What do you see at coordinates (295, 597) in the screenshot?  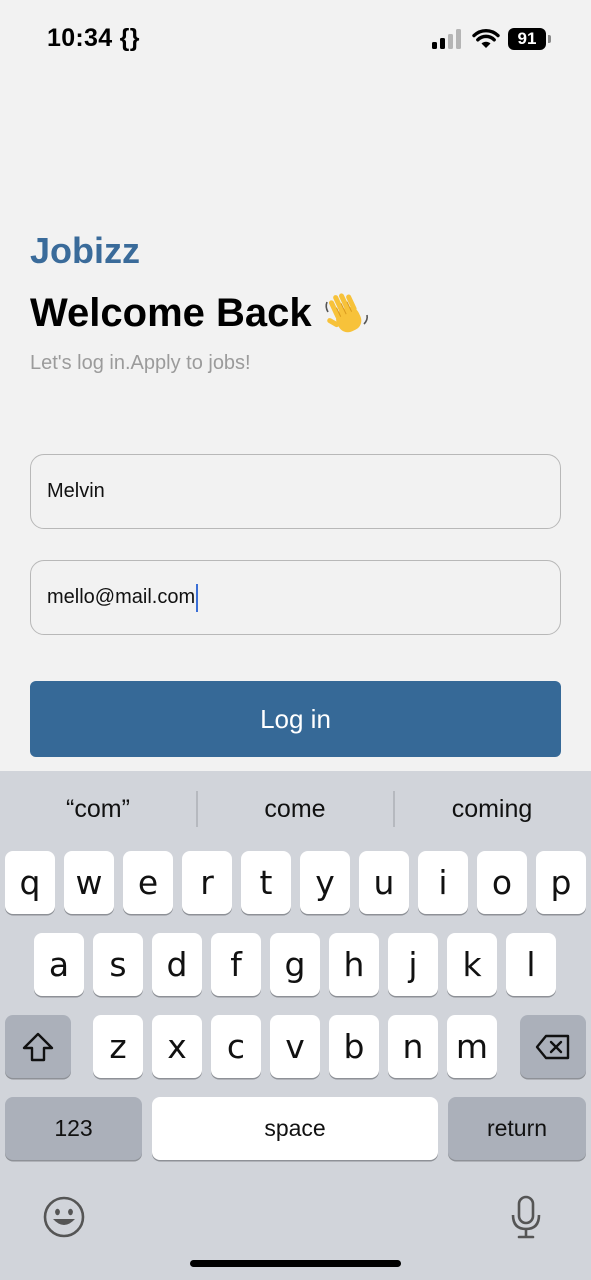 I see `email-field: mello@mail.com` at bounding box center [295, 597].